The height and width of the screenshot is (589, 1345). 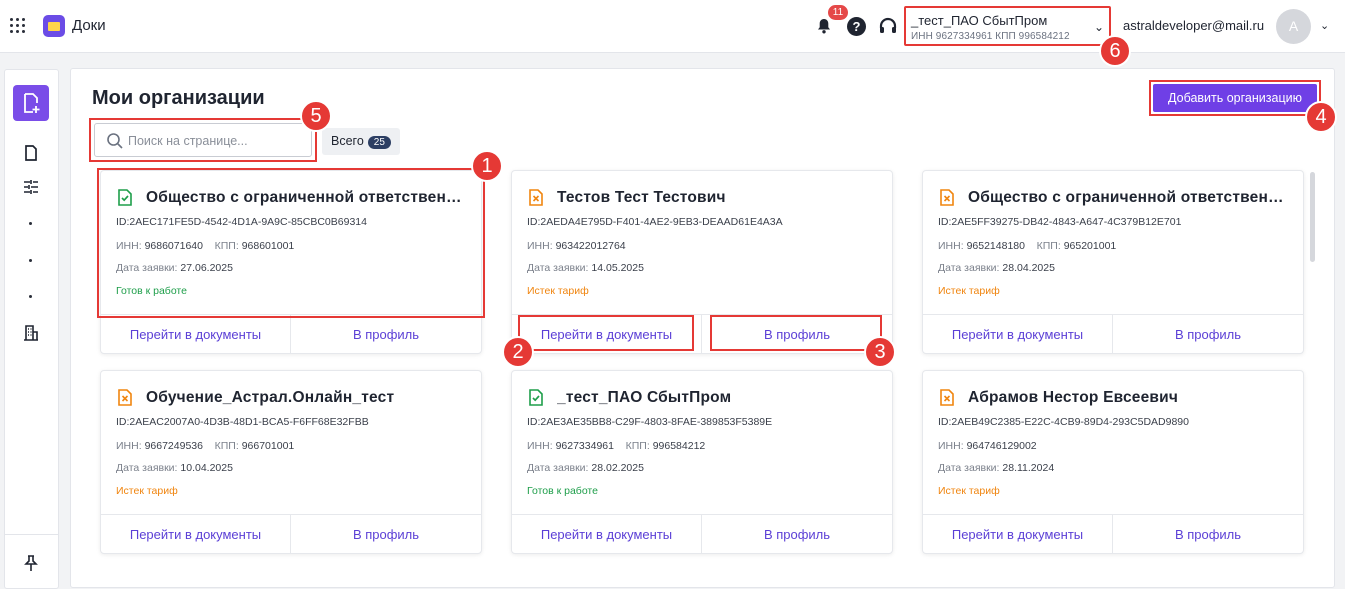 I want to click on highlight-to-profile, so click(x=796, y=333).